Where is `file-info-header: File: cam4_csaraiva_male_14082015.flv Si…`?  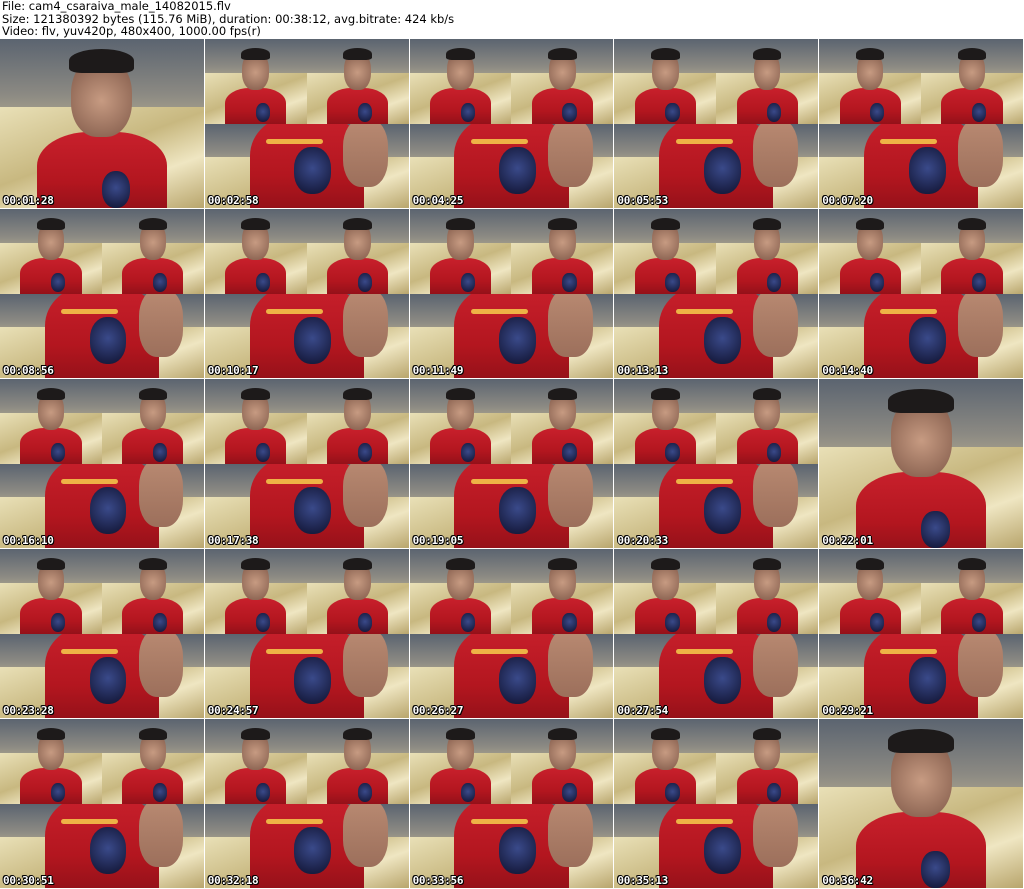
file-info-header: File: cam4_csaraiva_male_14082015.flv Si… is located at coordinates (512, 19).